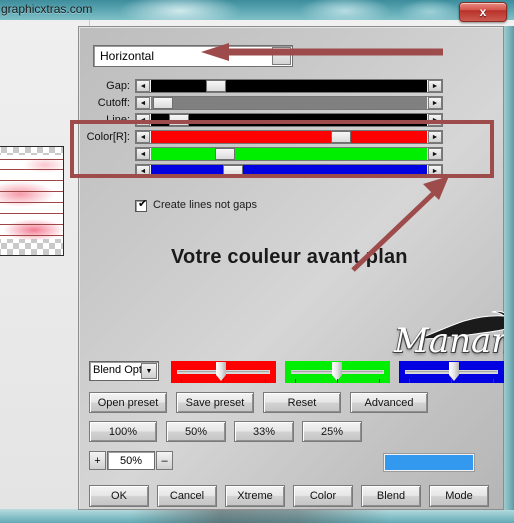  What do you see at coordinates (113, 103) in the screenshot?
I see `slider-label: Cutoff:` at bounding box center [113, 103].